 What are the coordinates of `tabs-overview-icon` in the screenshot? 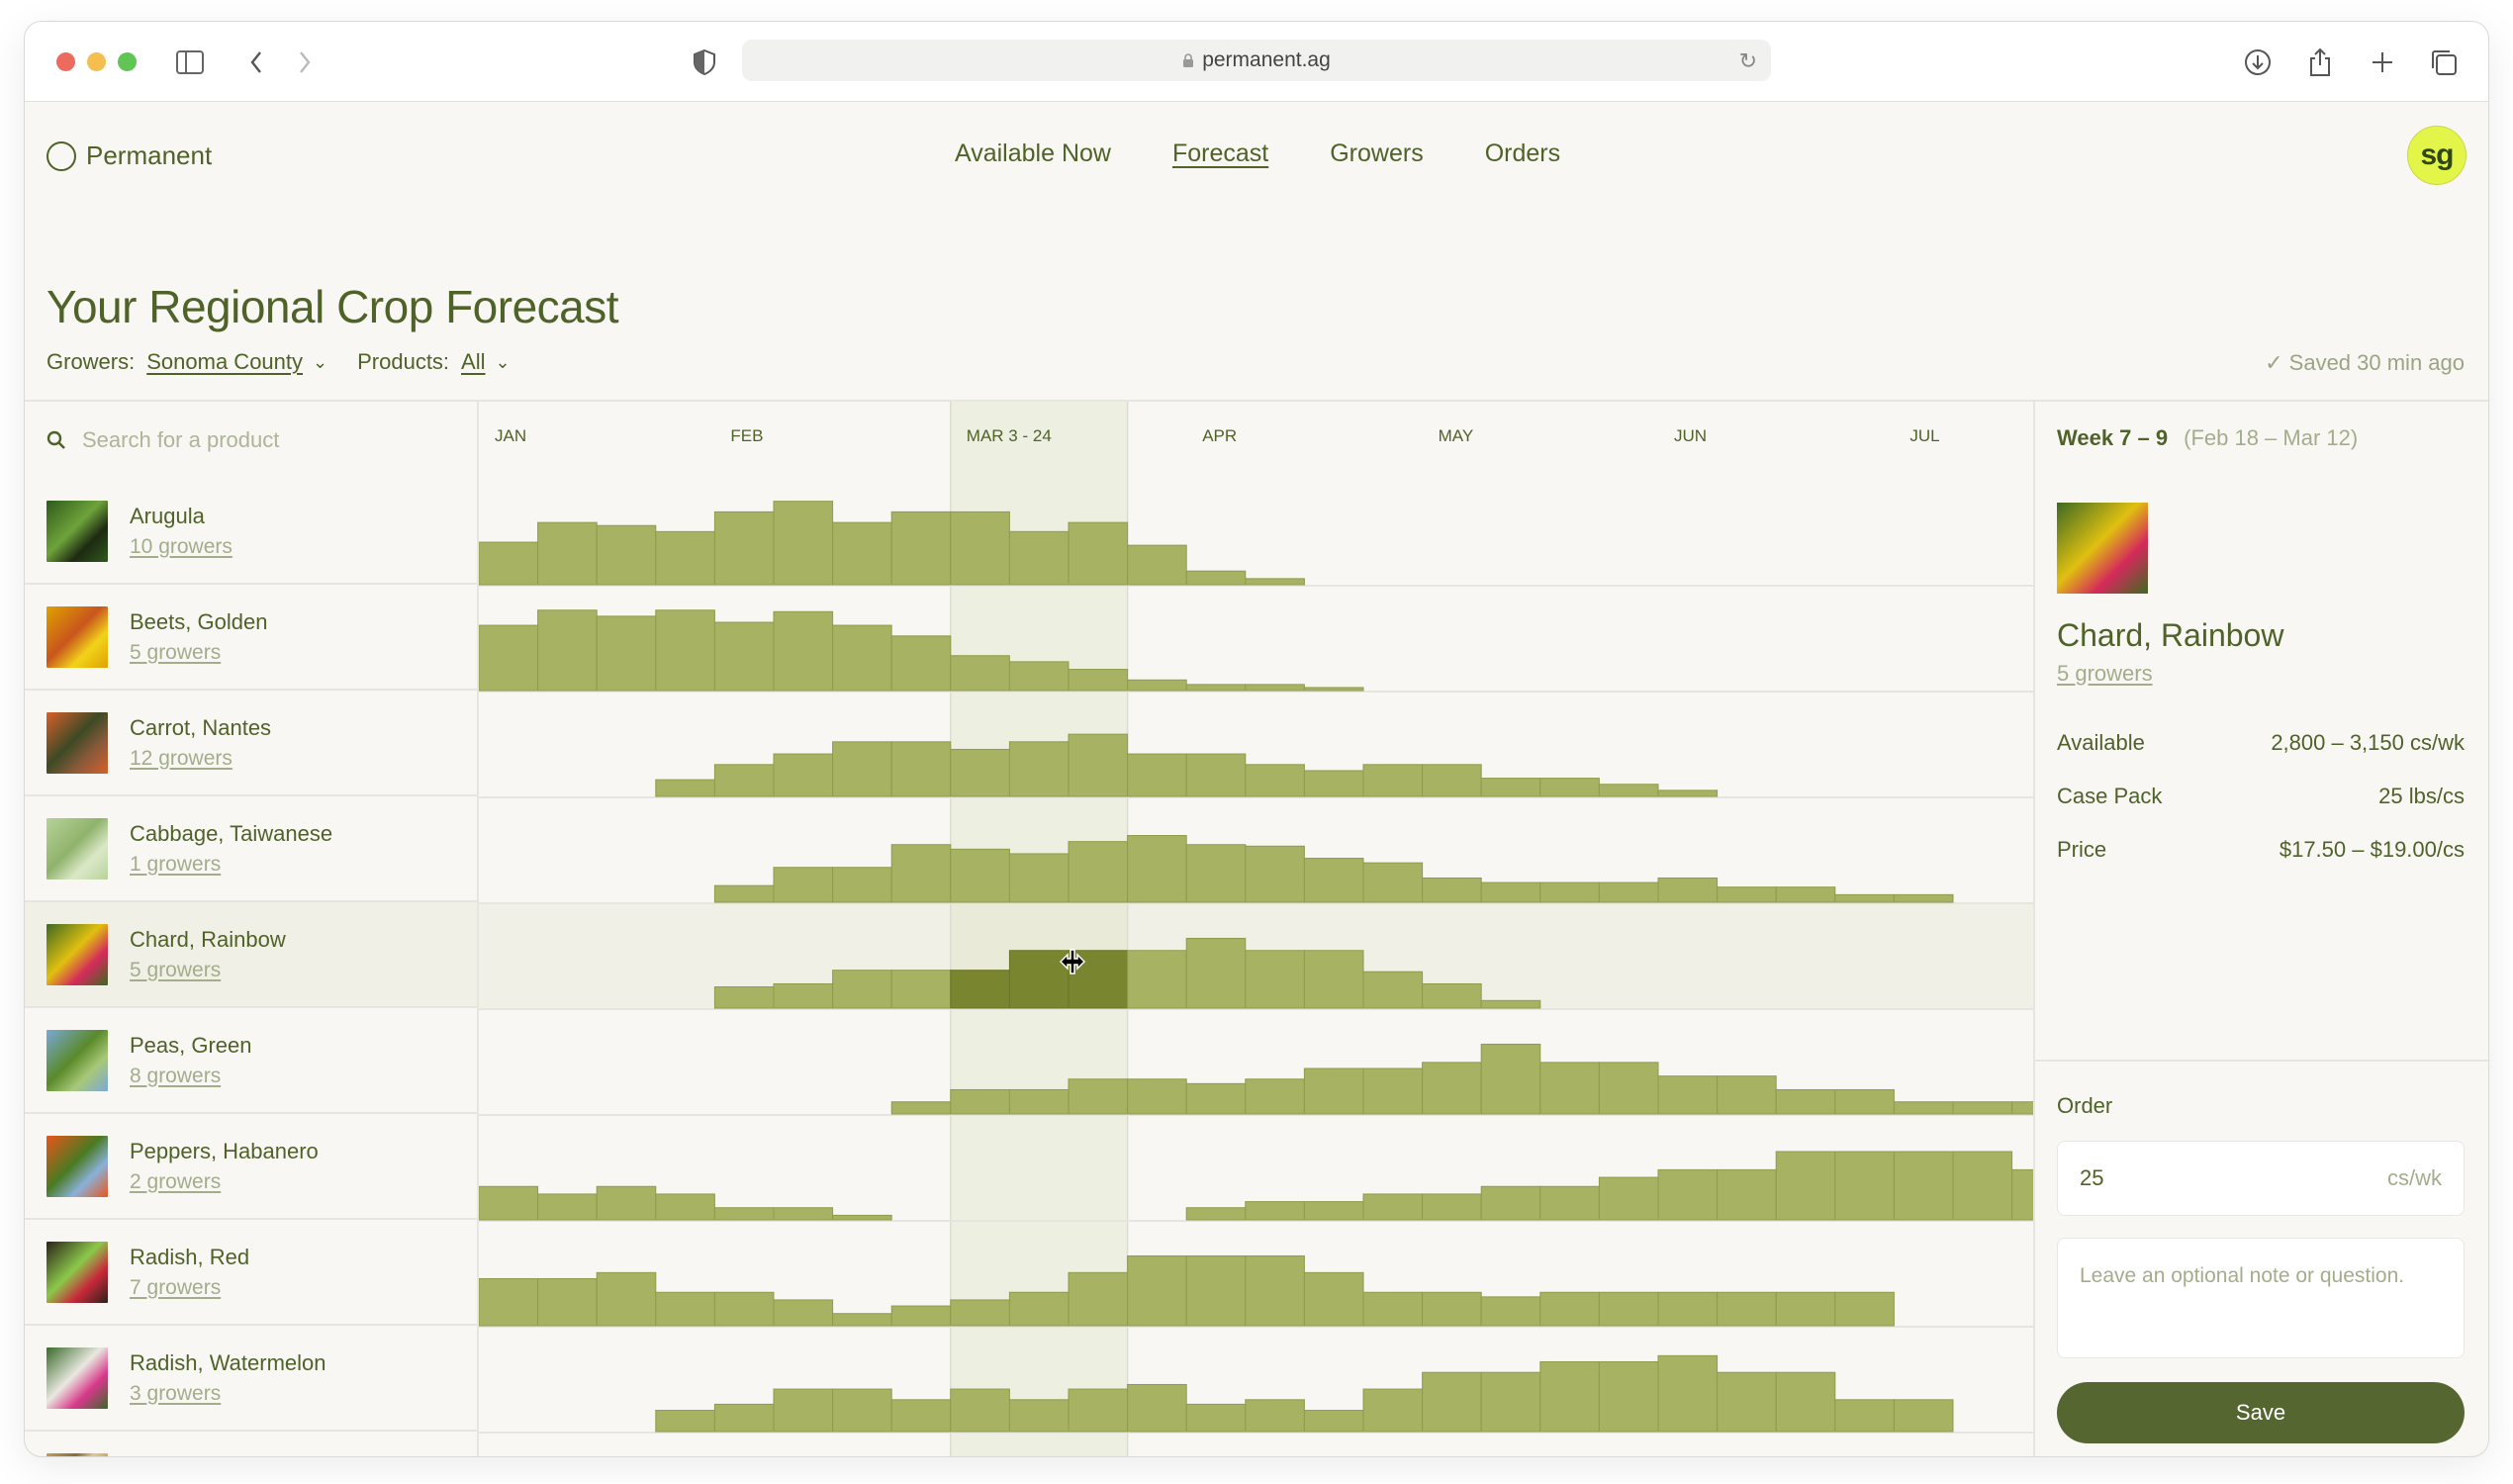 It's located at (2444, 62).